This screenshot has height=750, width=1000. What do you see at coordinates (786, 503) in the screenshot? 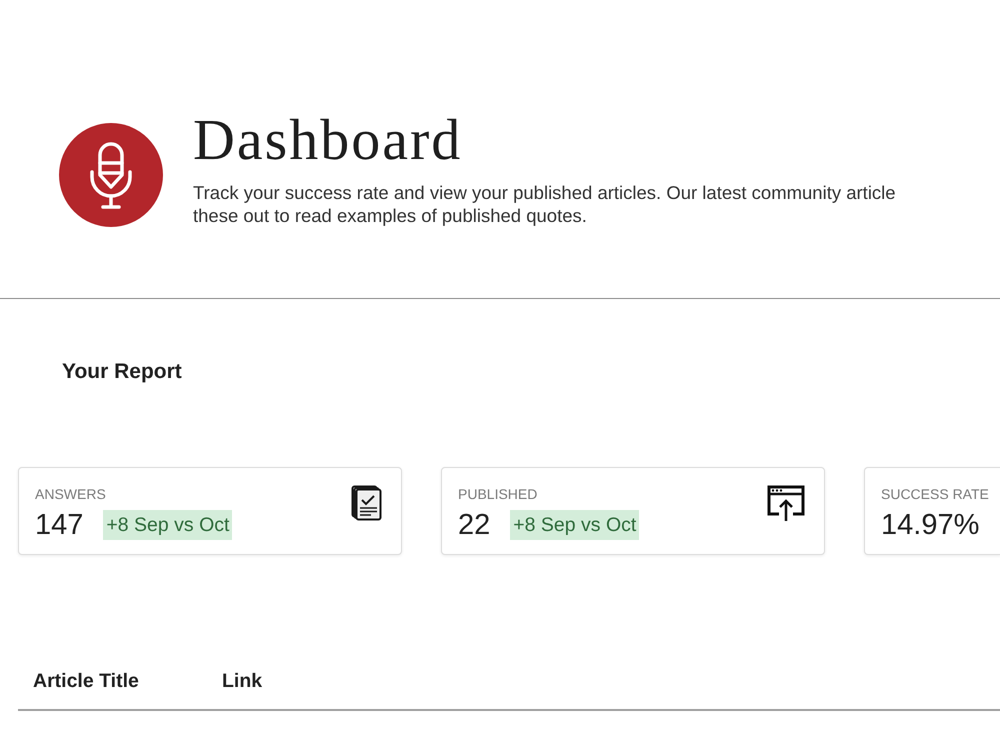
I see `upload-window-icon` at bounding box center [786, 503].